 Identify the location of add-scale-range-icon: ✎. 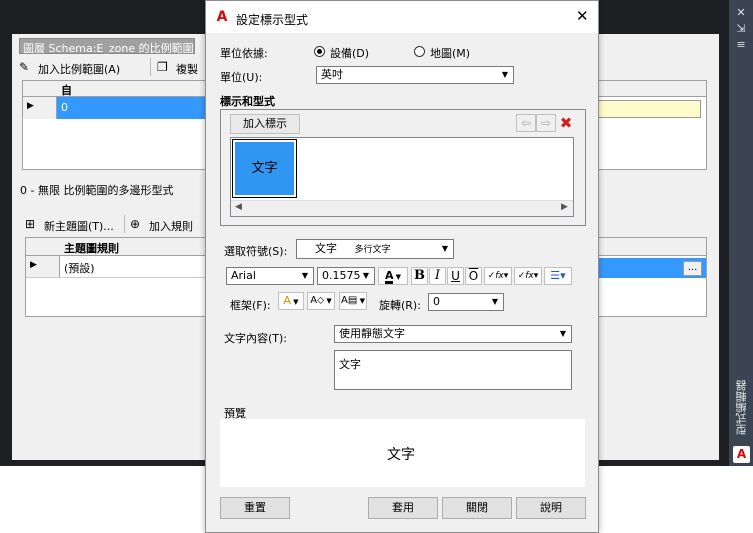
(24, 67).